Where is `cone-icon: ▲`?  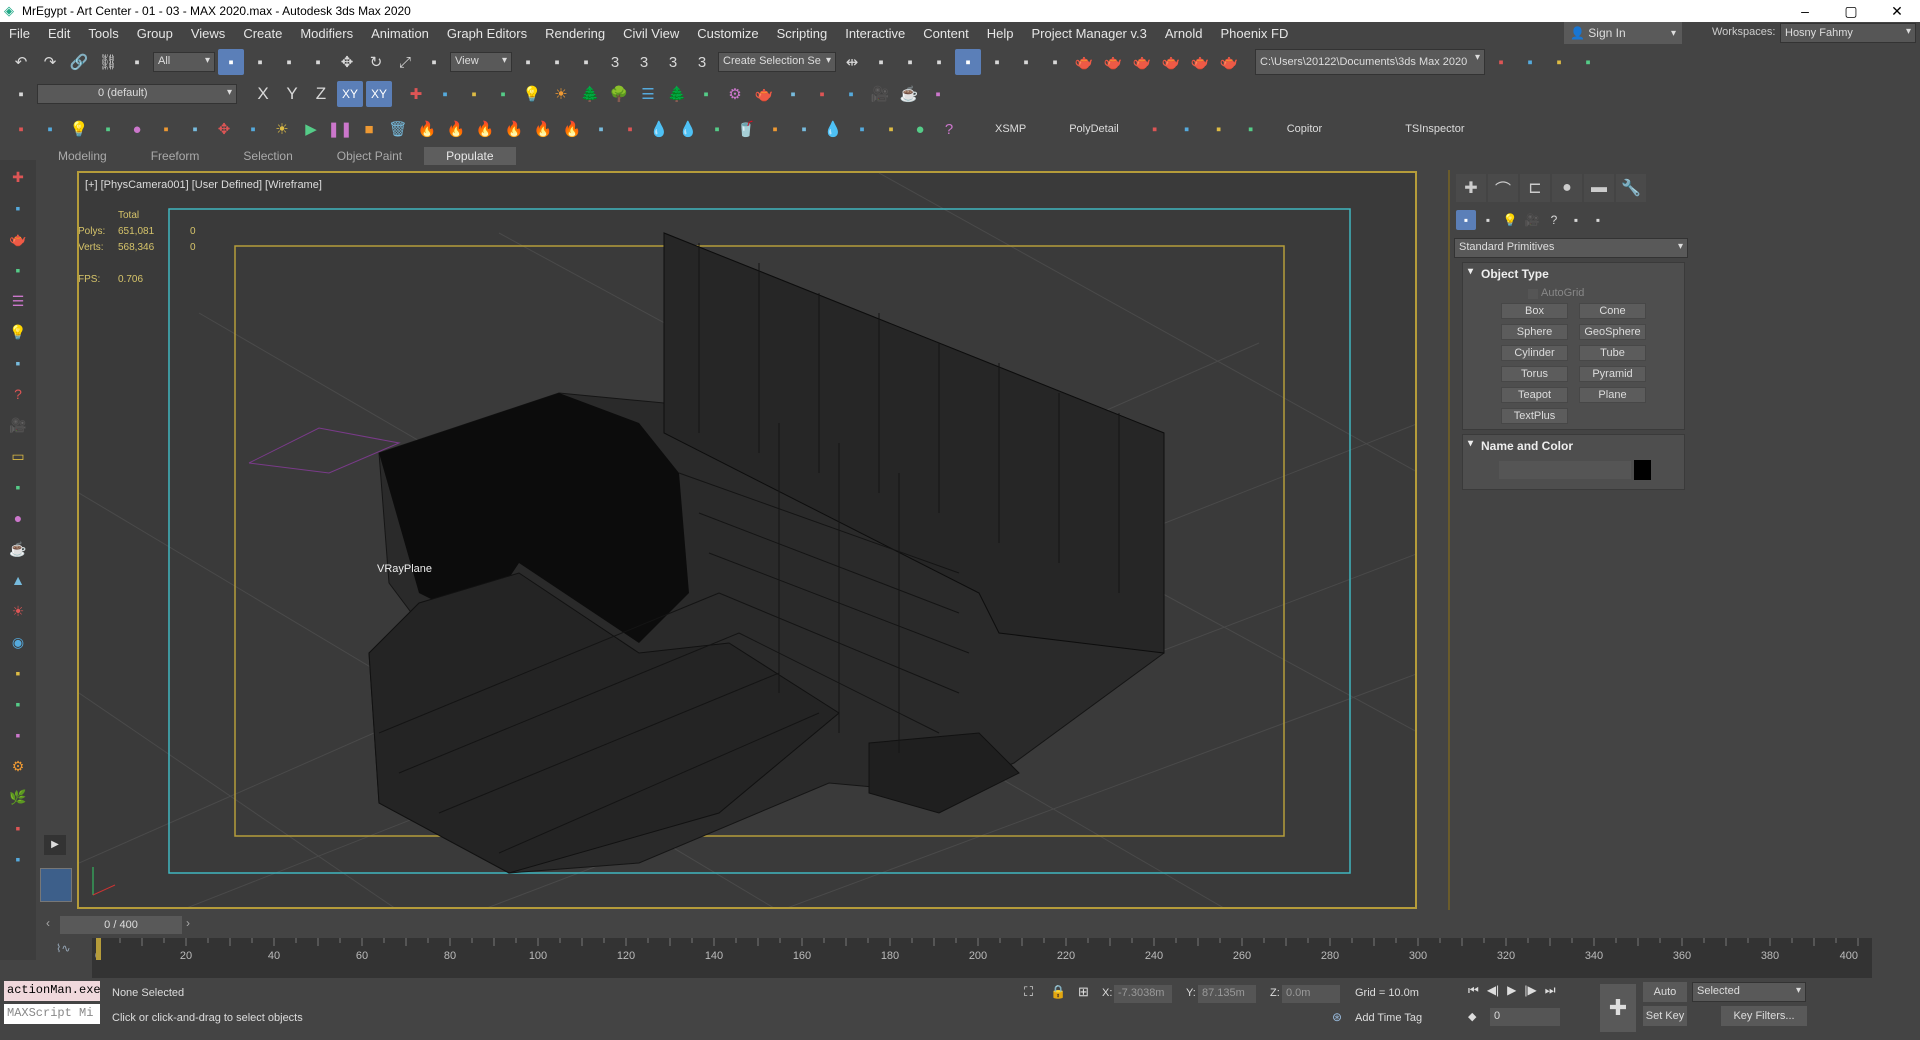 cone-icon: ▲ is located at coordinates (18, 580).